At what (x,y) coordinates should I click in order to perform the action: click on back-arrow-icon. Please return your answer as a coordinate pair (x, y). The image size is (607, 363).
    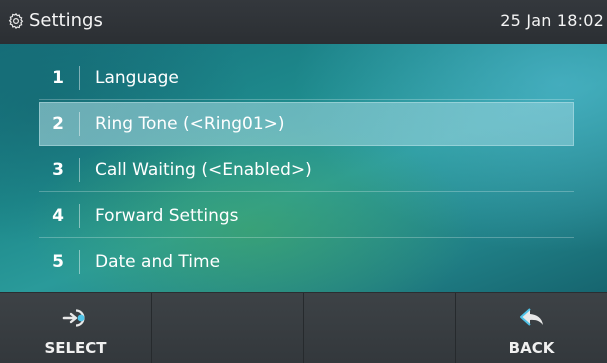
    Looking at the image, I should click on (531, 317).